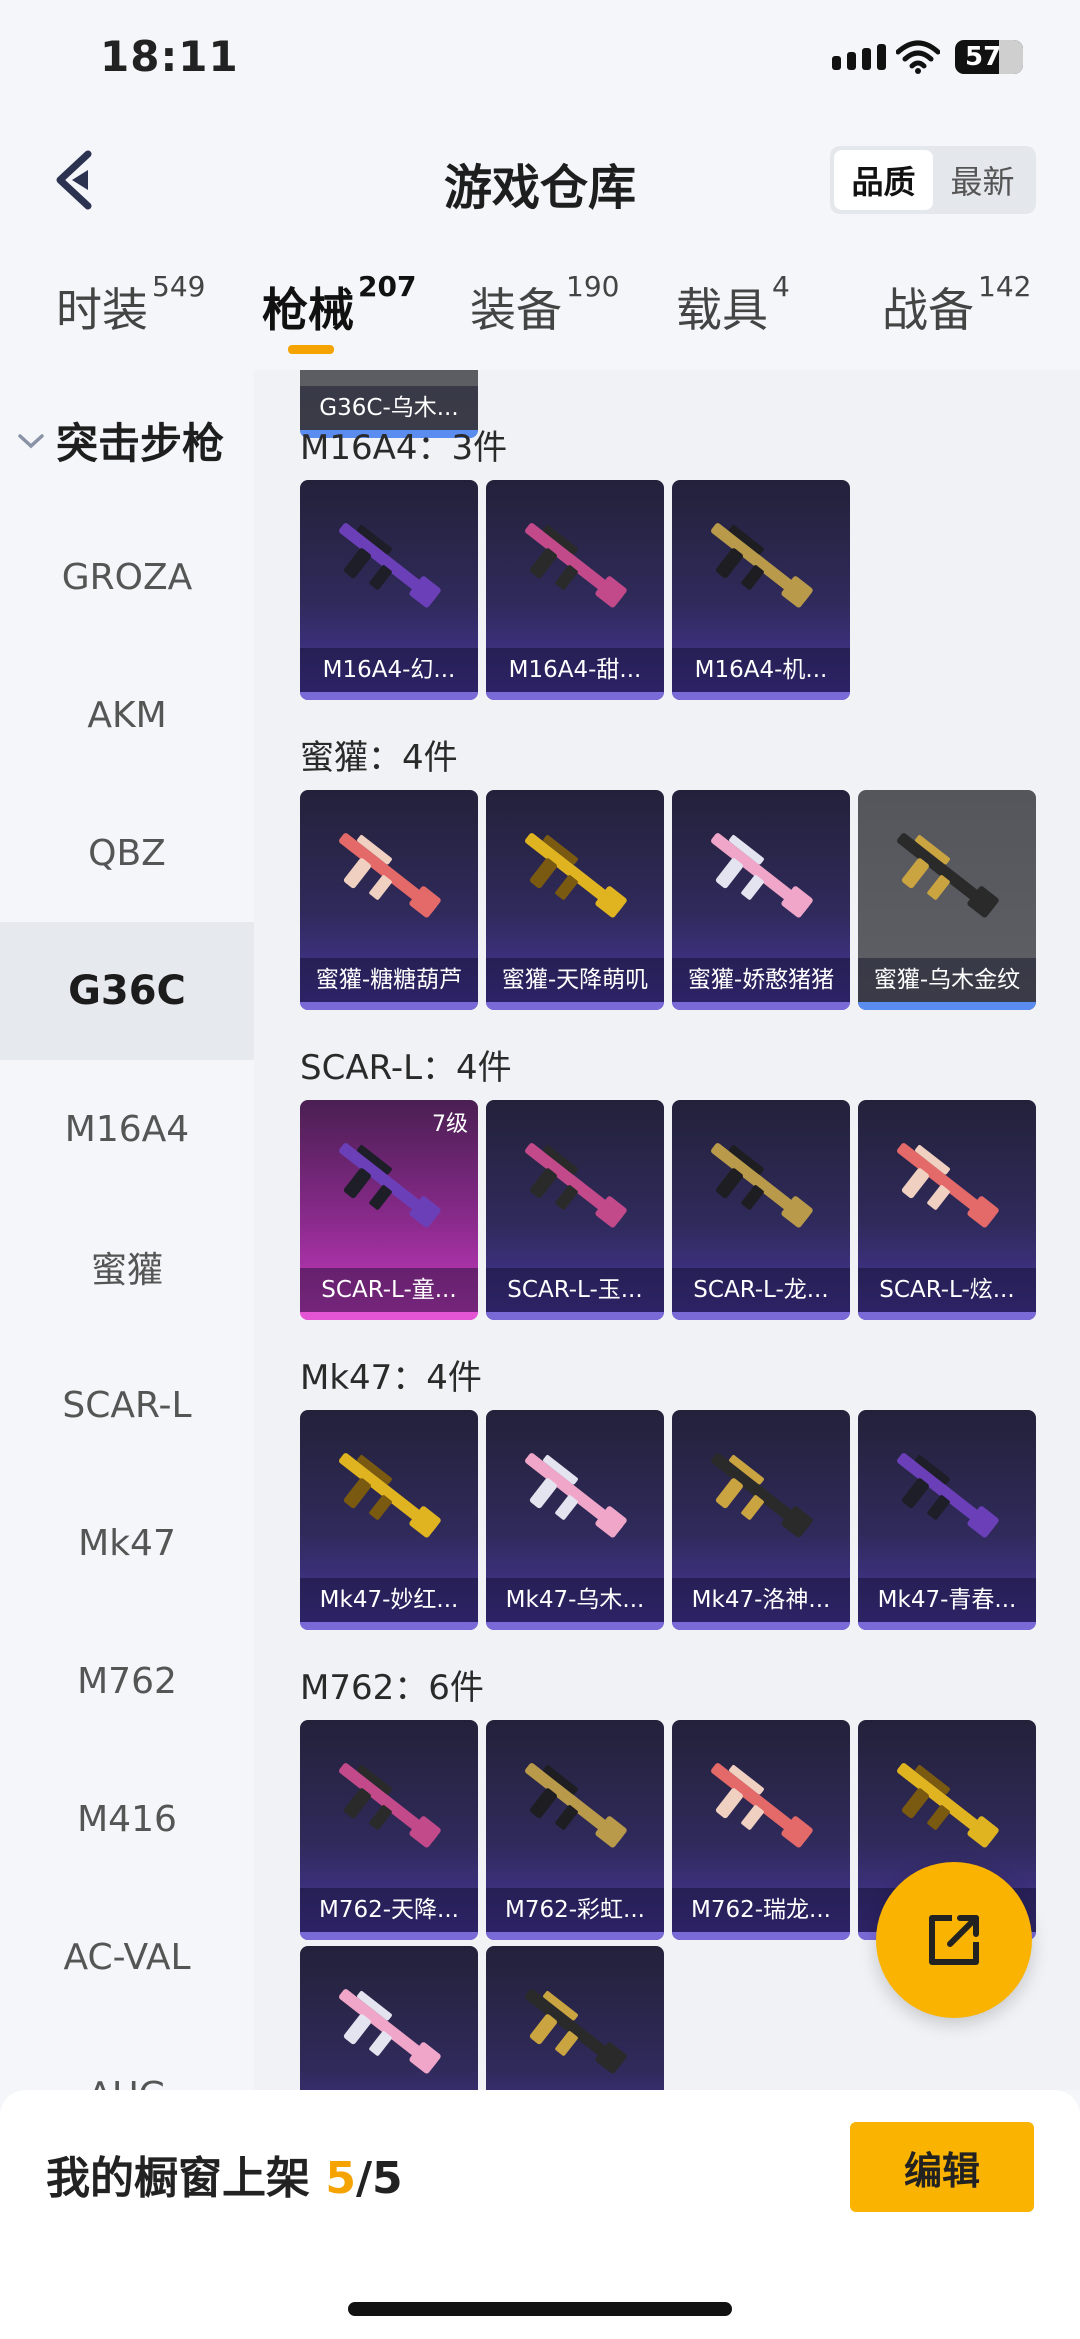  I want to click on weapon-card: 蜜獾-娇憨猪猪, so click(761, 900).